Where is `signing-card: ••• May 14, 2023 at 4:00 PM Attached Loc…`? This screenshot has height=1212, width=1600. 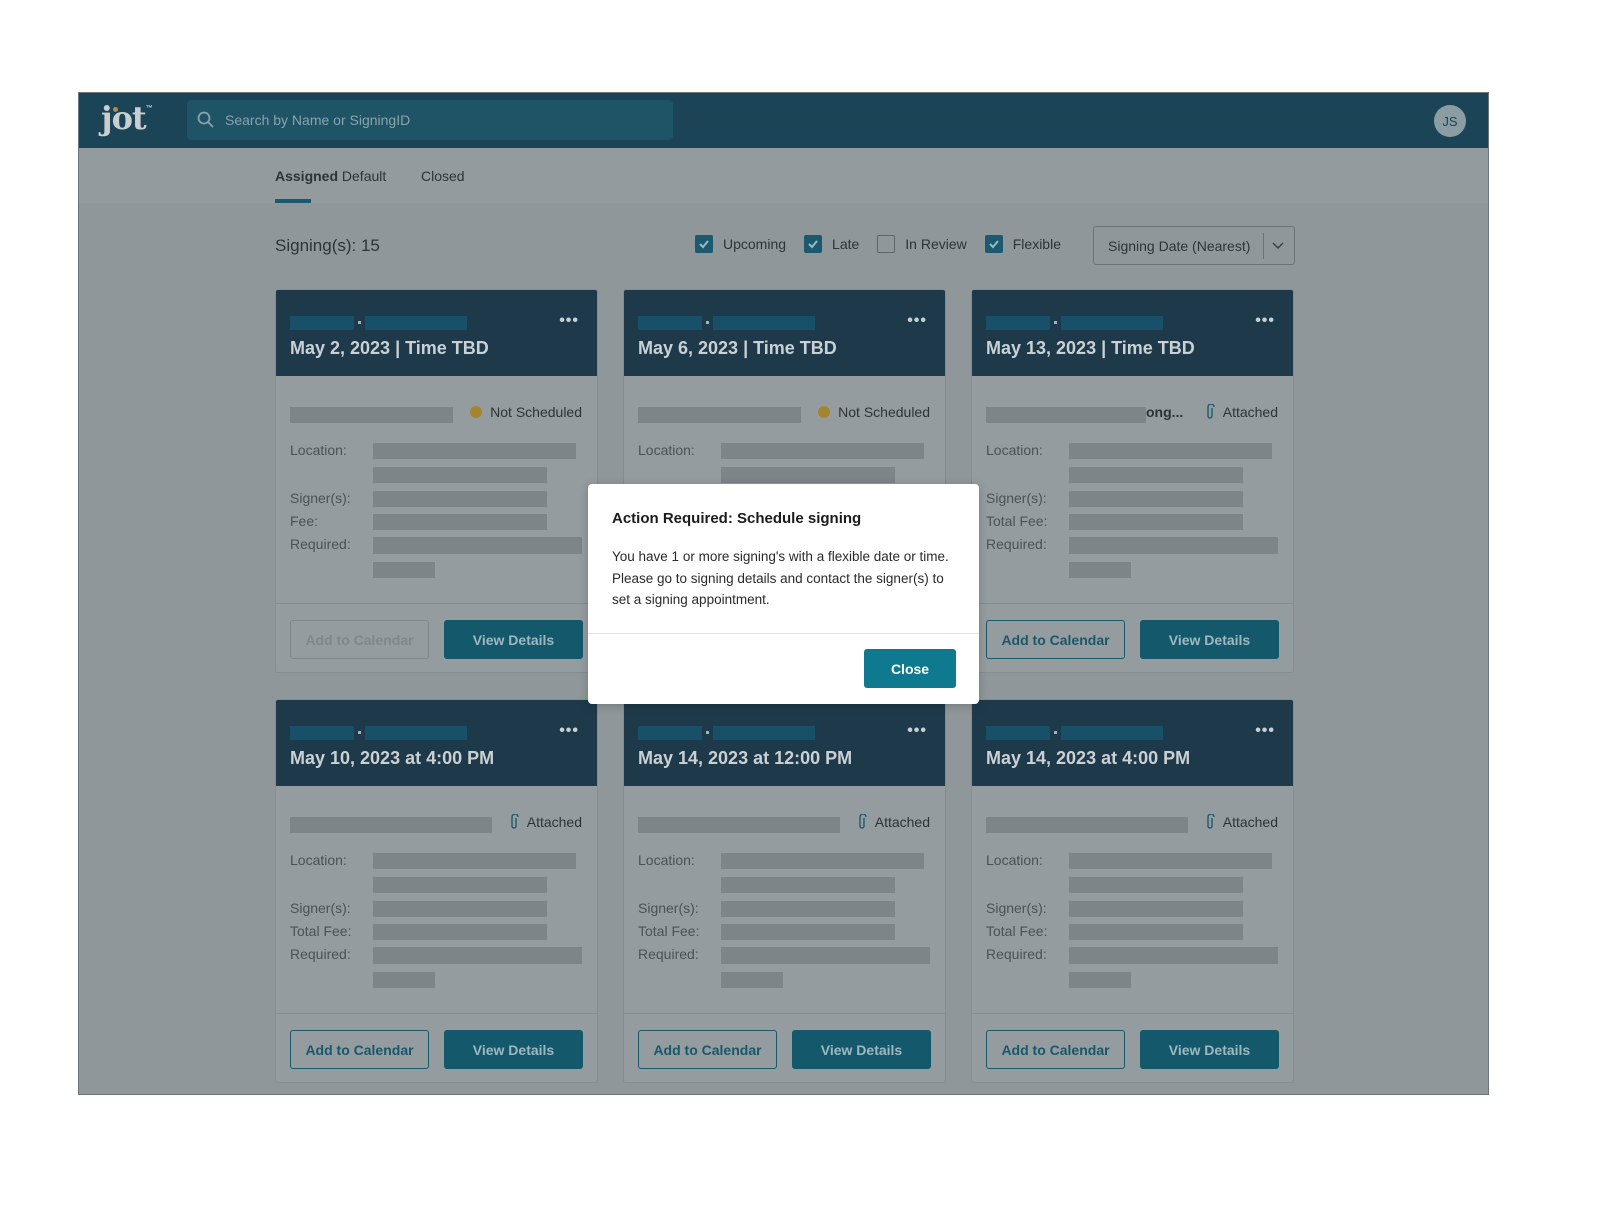
signing-card: ••• May 14, 2023 at 4:00 PM Attached Loc… is located at coordinates (1132, 891).